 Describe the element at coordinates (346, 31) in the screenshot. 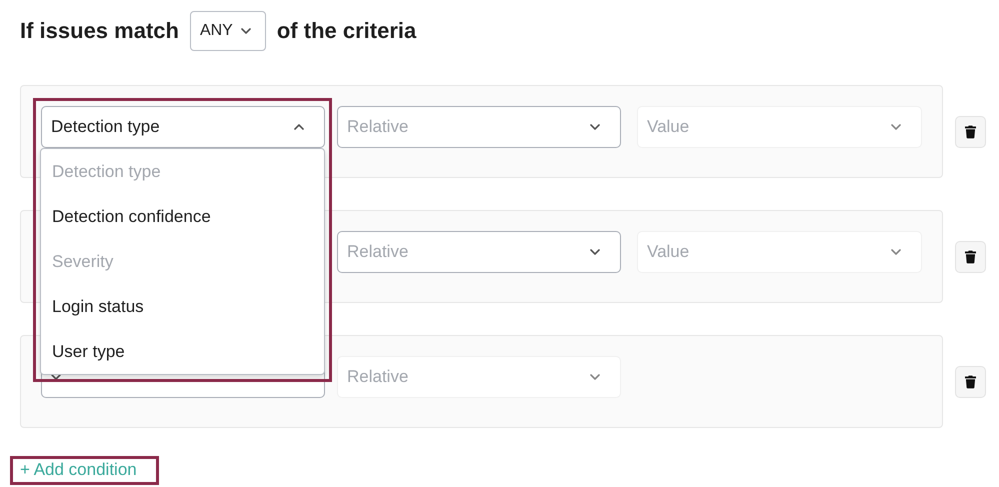

I see `header-text: of the criteria` at that location.